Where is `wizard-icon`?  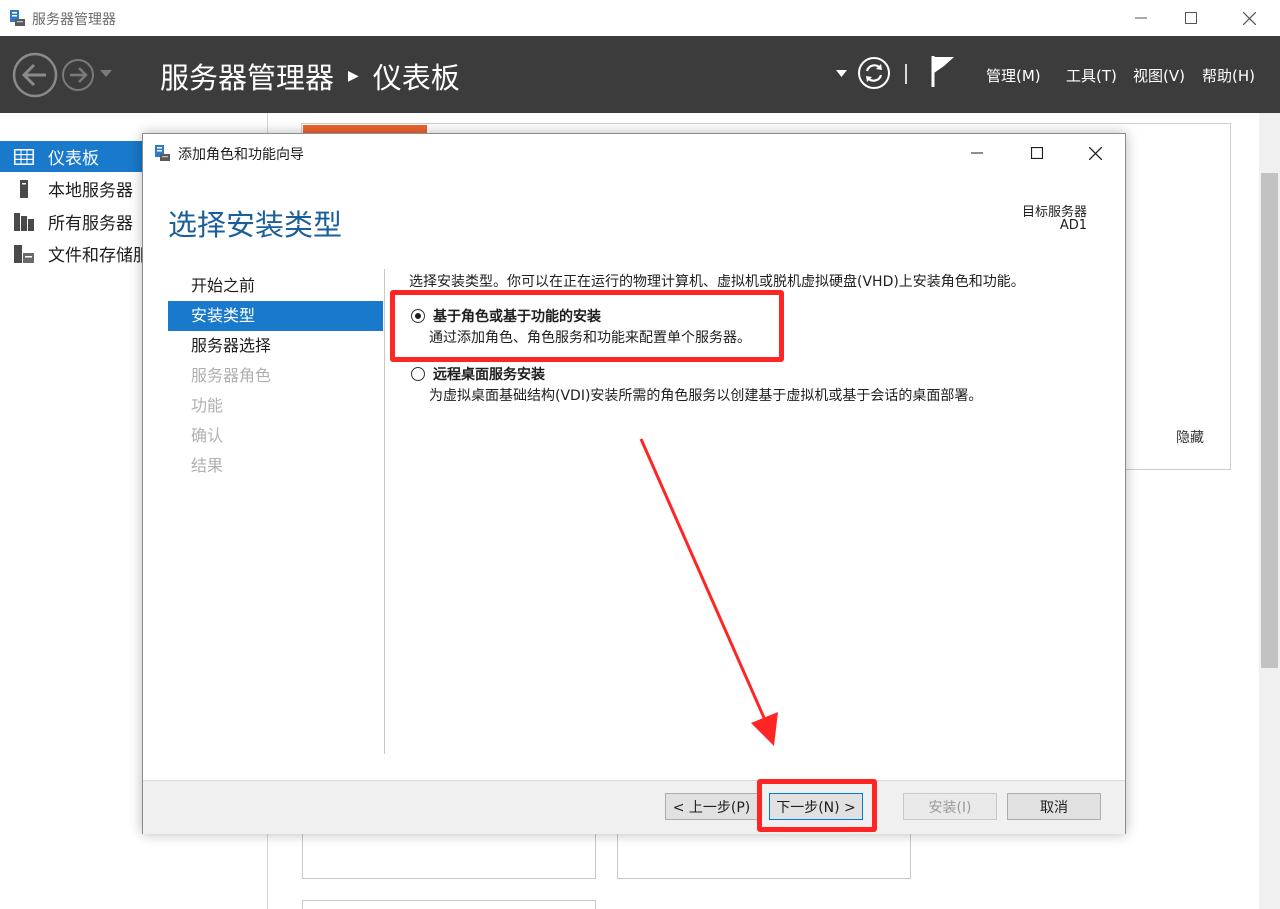 wizard-icon is located at coordinates (162, 153).